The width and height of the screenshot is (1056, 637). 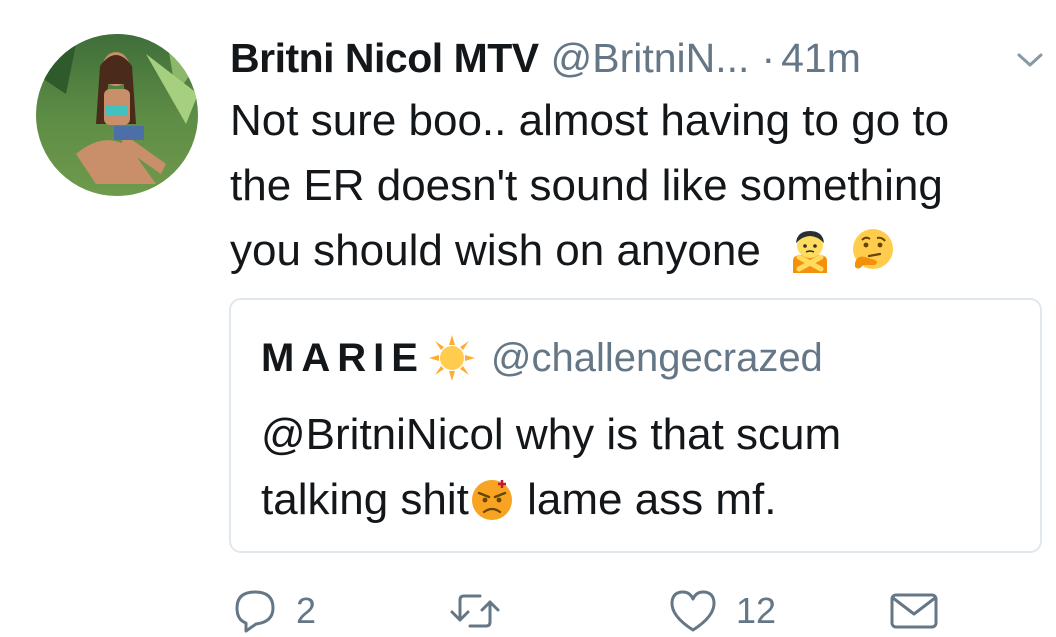 I want to click on reply-count: 2, so click(x=306, y=610).